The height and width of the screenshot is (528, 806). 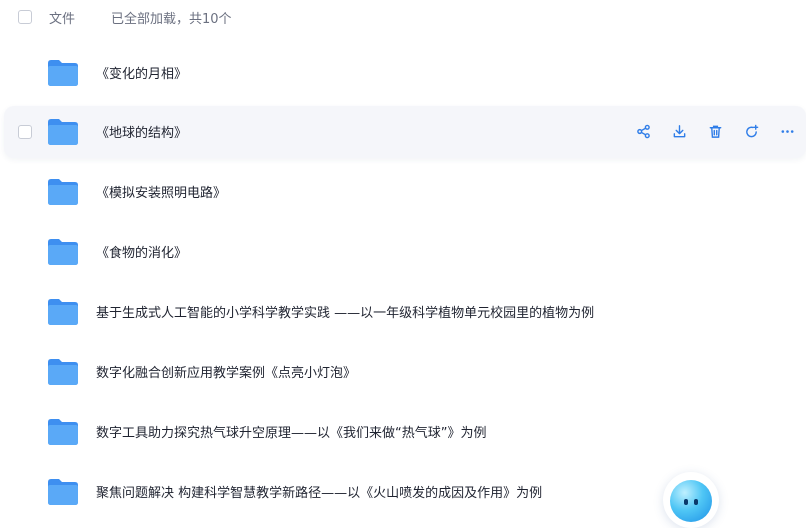 What do you see at coordinates (25, 132) in the screenshot?
I see `row-checkbox` at bounding box center [25, 132].